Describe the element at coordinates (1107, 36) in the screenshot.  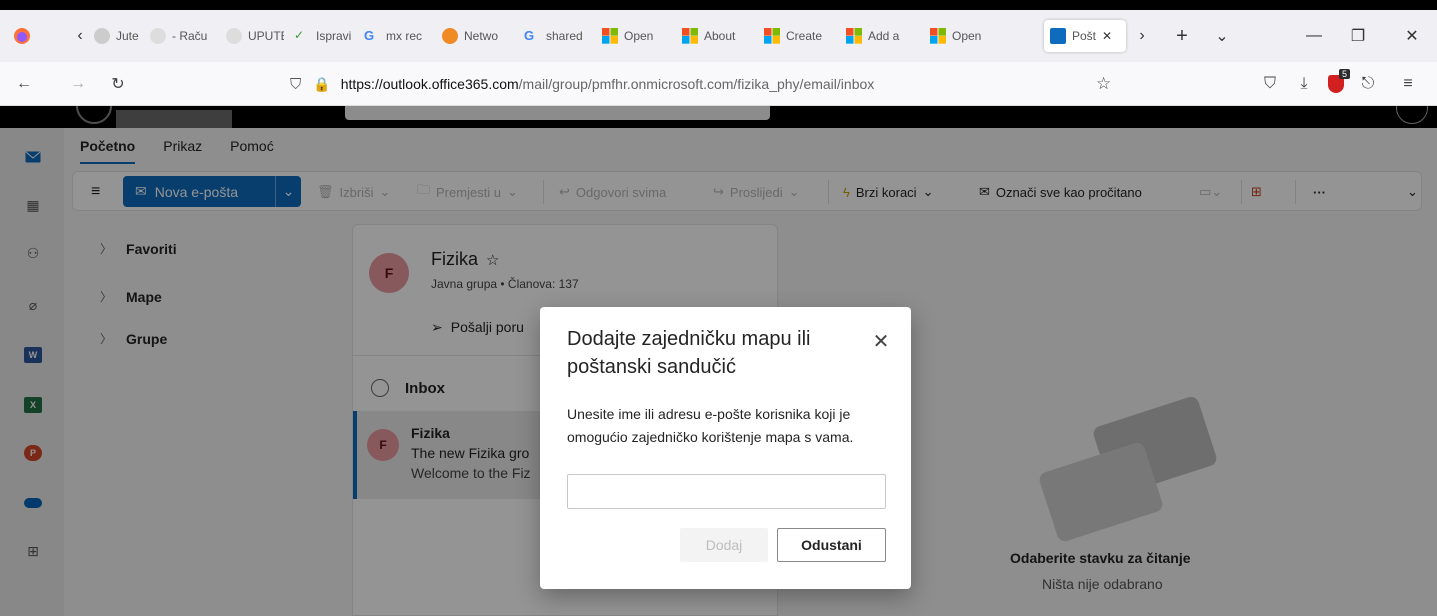
I see `close-tab-icon: ✕` at that location.